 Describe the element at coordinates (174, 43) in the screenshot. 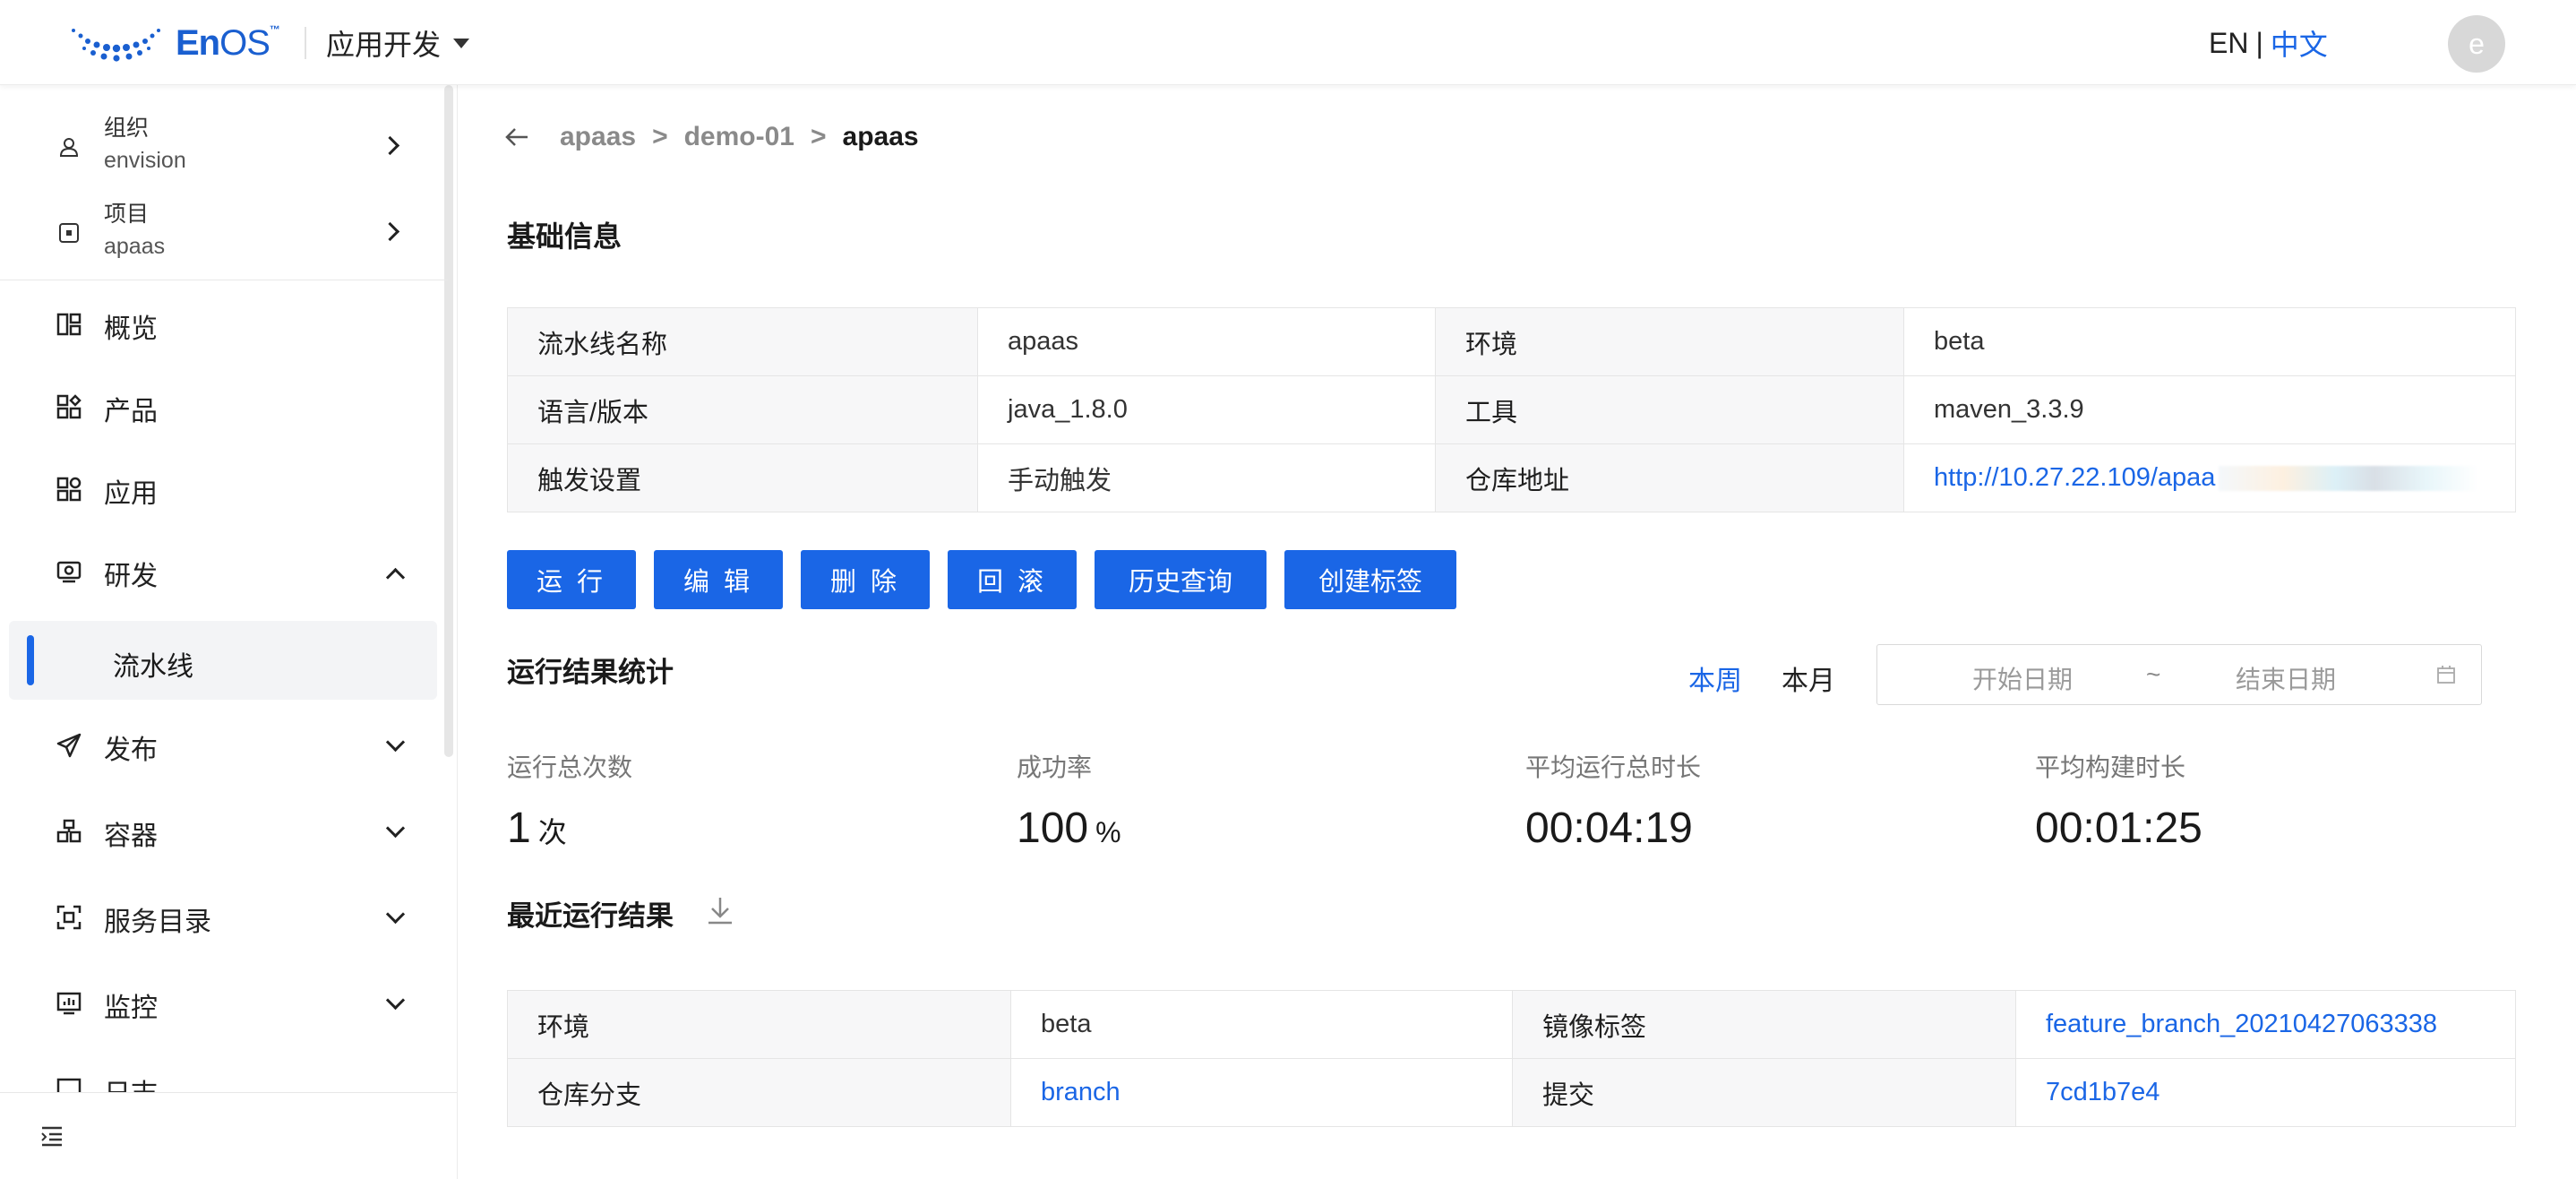

I see `enos-logo: EnOS™` at that location.